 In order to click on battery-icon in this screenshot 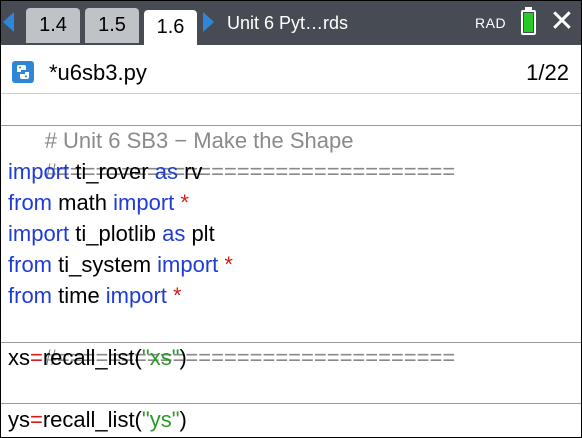, I will do `click(528, 22)`.